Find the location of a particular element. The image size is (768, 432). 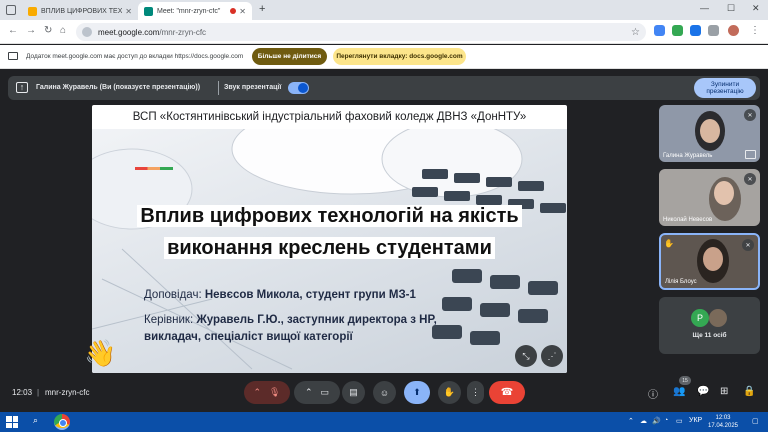

more-options-button: ⋮ is located at coordinates (475, 392).